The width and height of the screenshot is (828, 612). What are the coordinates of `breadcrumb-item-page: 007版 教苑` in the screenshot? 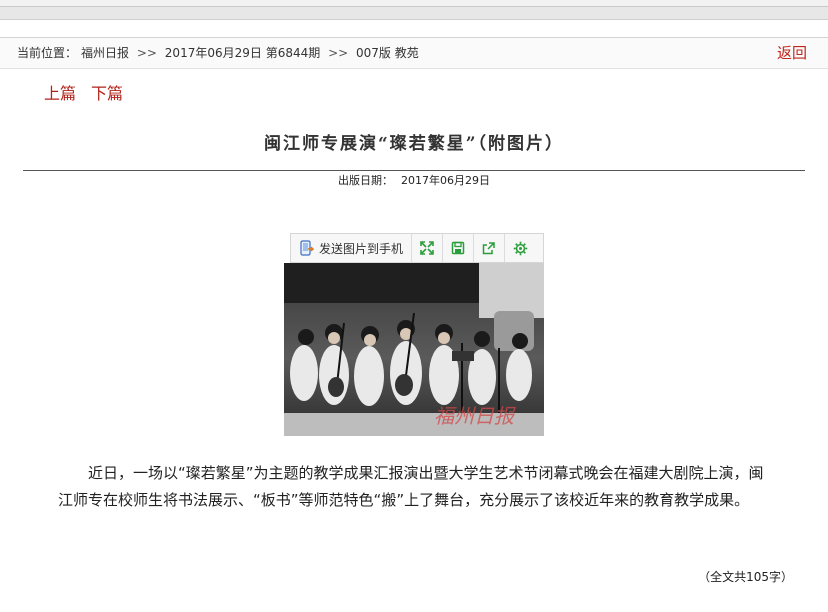 It's located at (387, 53).